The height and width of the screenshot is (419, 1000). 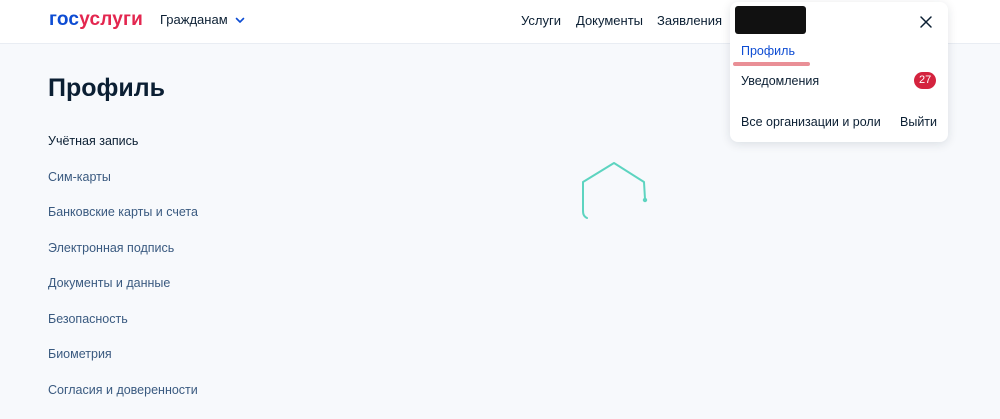 I want to click on dropdown-profile-link: Профиль, so click(x=768, y=51).